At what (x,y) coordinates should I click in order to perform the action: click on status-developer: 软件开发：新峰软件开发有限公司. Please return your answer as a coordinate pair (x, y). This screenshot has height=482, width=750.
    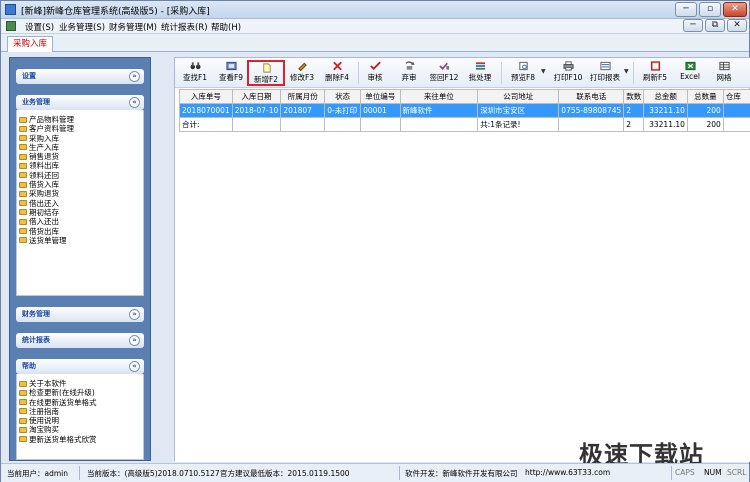
    Looking at the image, I should click on (461, 473).